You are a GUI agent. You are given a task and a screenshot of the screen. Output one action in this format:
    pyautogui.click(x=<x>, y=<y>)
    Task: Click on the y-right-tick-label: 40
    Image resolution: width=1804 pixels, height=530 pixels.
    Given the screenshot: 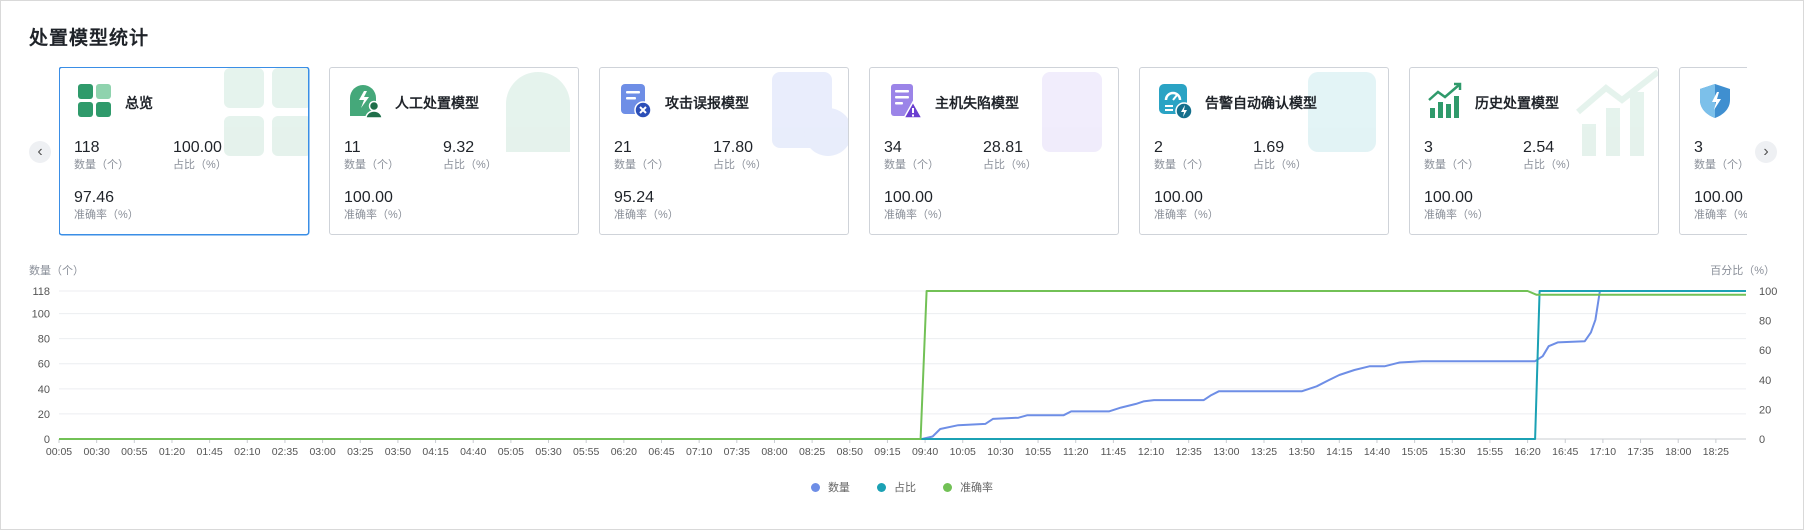 What is the action you would take?
    pyautogui.click(x=1765, y=381)
    